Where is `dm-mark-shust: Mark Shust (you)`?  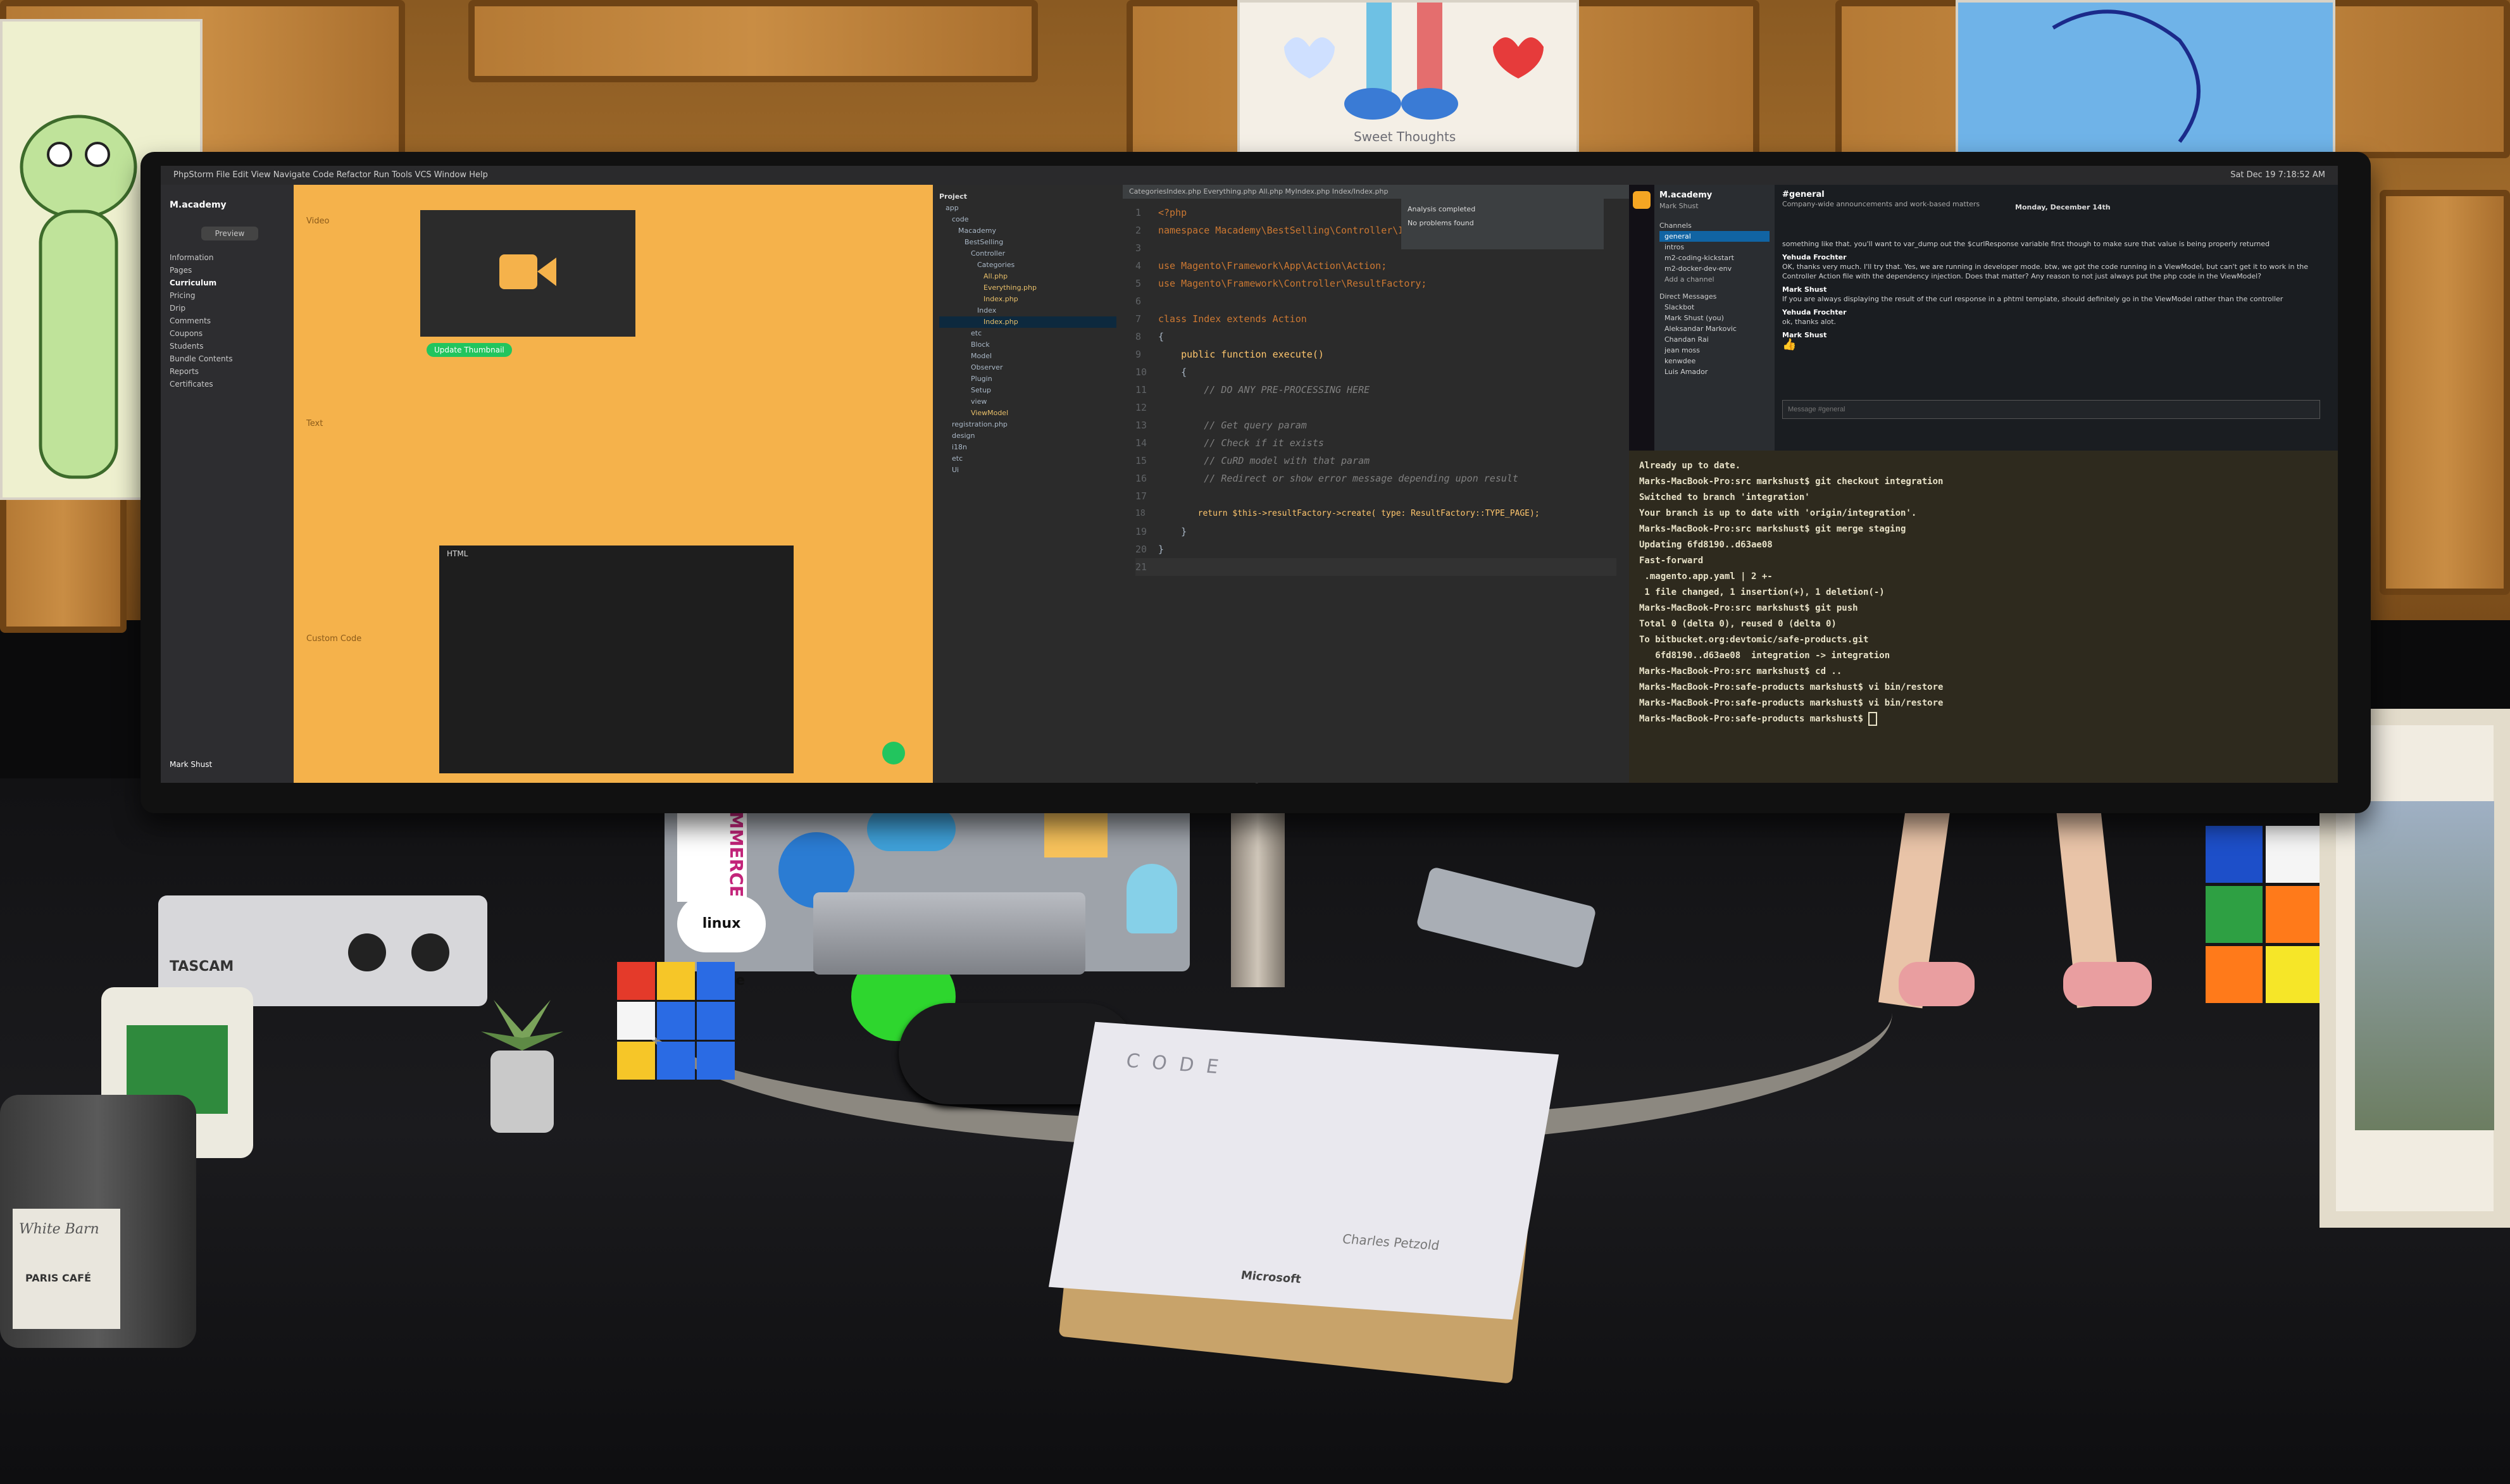 dm-mark-shust: Mark Shust (you) is located at coordinates (1714, 318).